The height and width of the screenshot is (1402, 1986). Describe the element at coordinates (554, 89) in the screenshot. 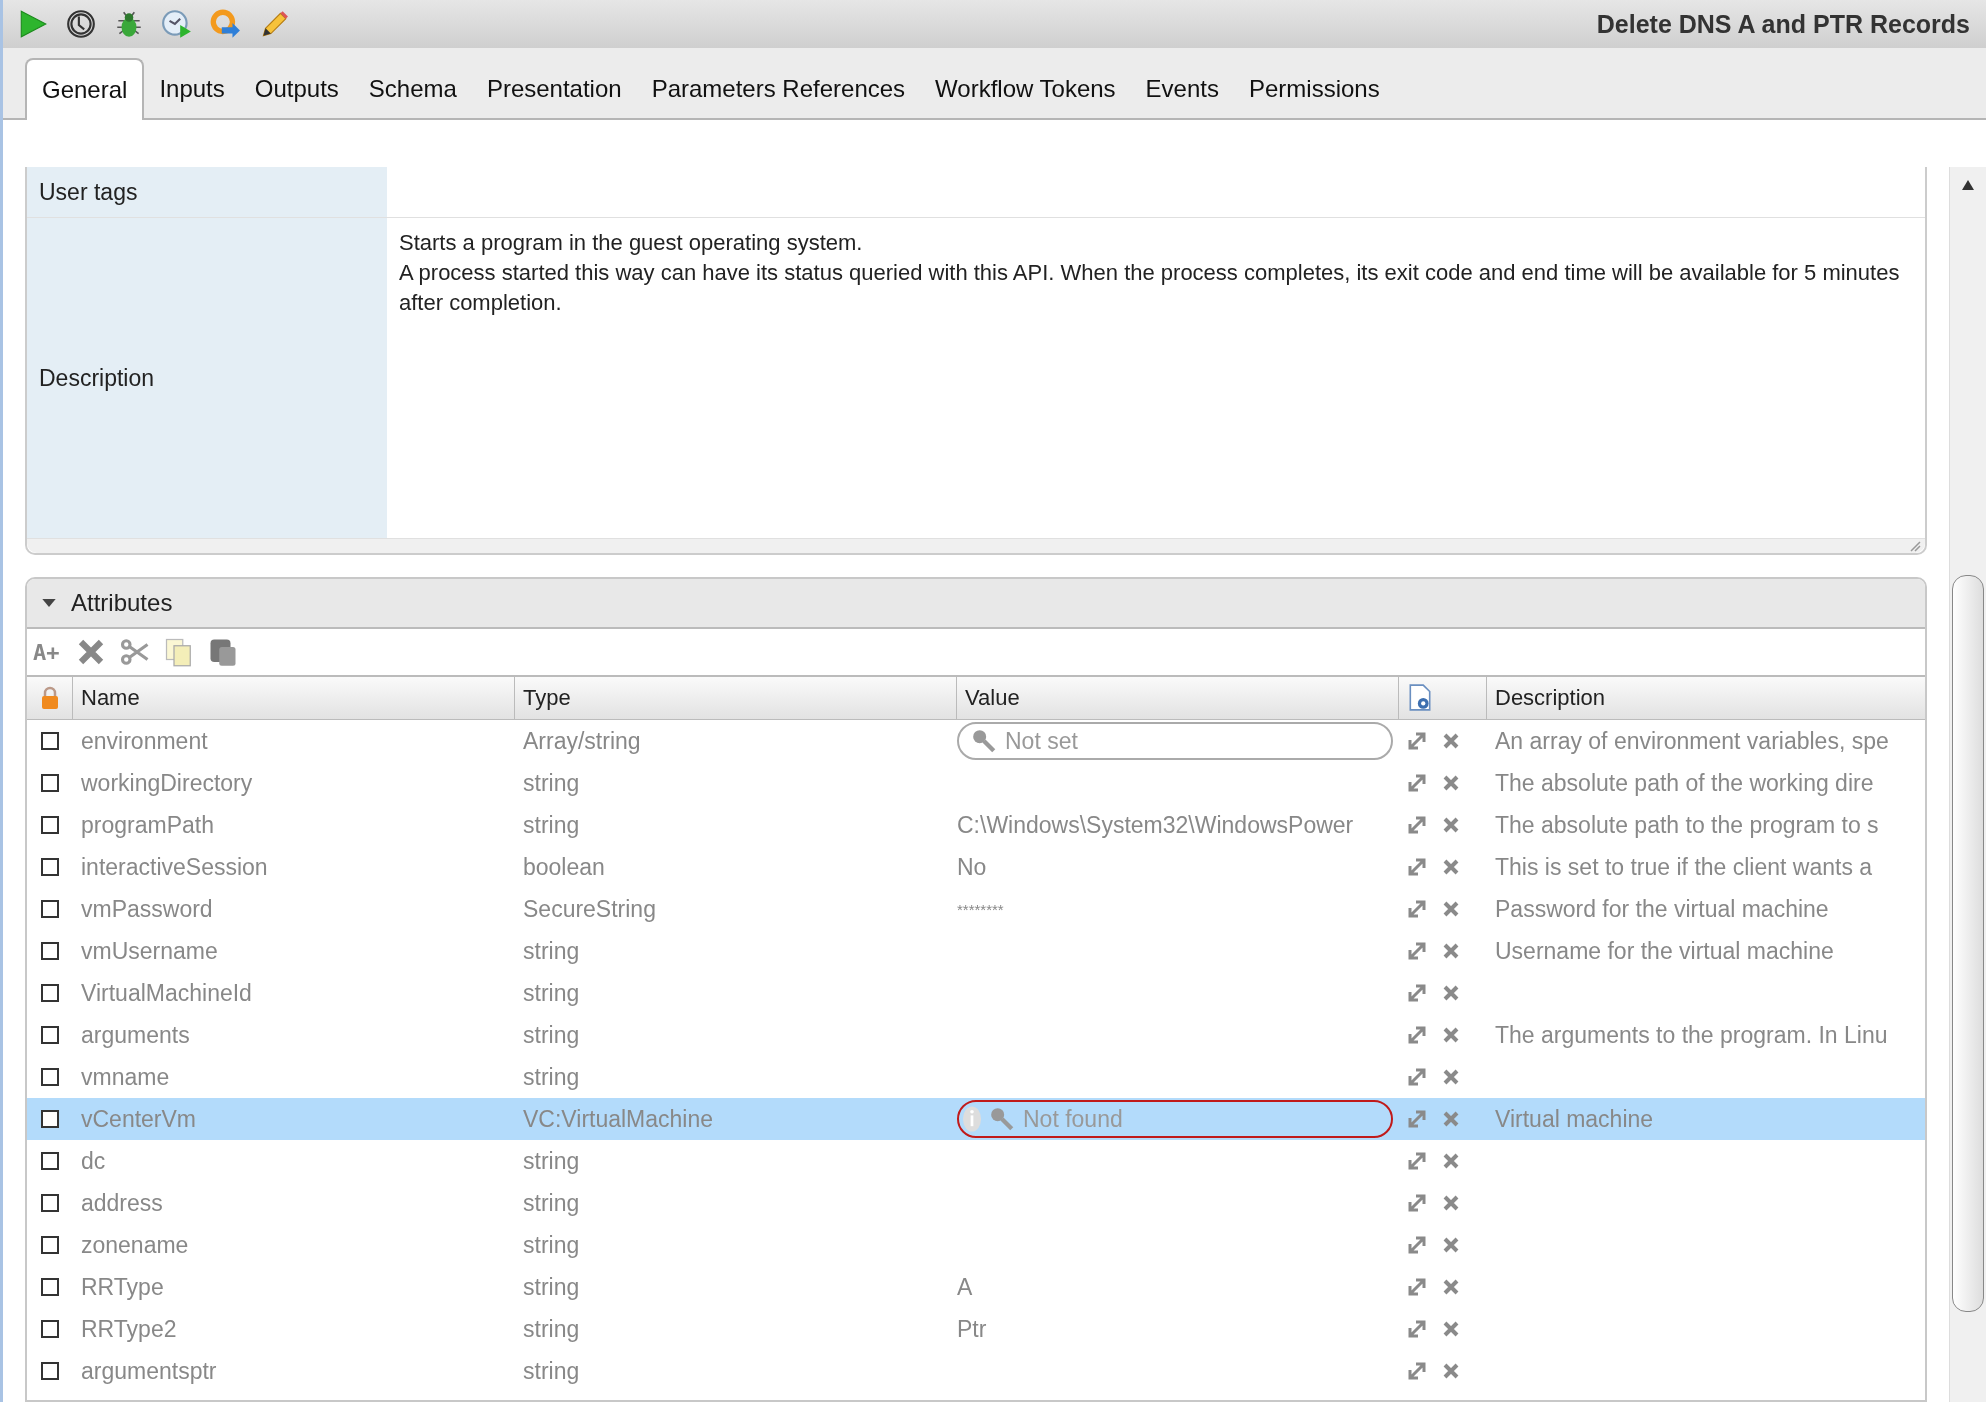

I see `tab: Presentation` at that location.